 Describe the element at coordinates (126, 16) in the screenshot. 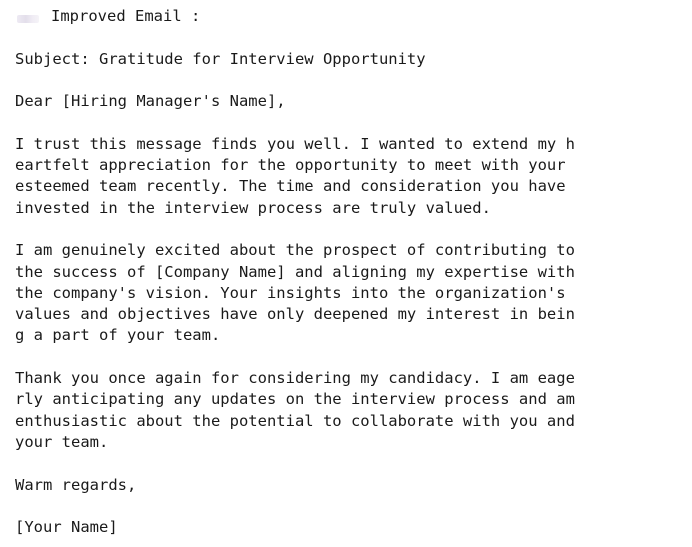

I see `email-header-title: Improved Email :` at that location.